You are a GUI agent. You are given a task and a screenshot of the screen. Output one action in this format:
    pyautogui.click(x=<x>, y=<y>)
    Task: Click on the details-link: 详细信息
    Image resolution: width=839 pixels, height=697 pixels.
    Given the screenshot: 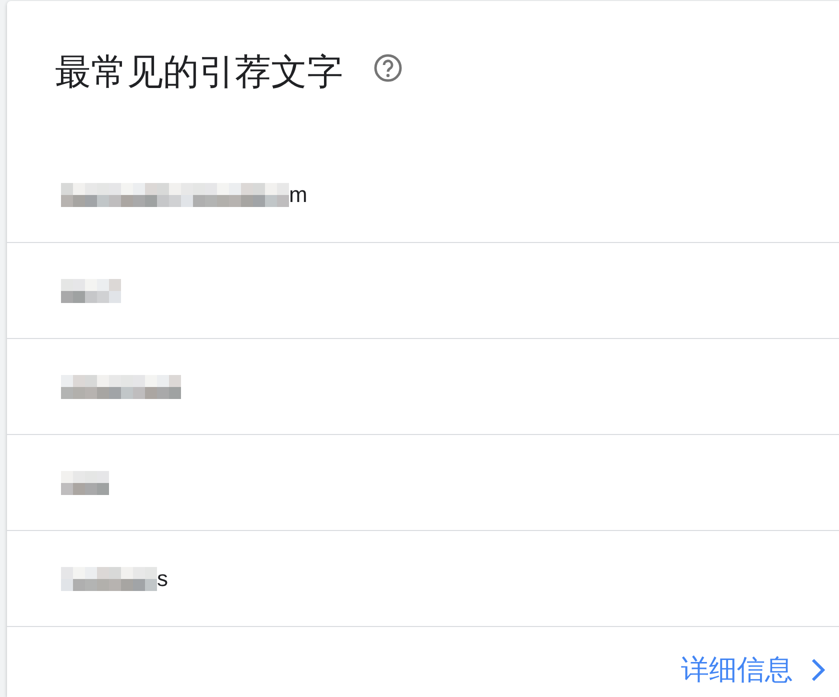 What is the action you would take?
    pyautogui.click(x=753, y=670)
    